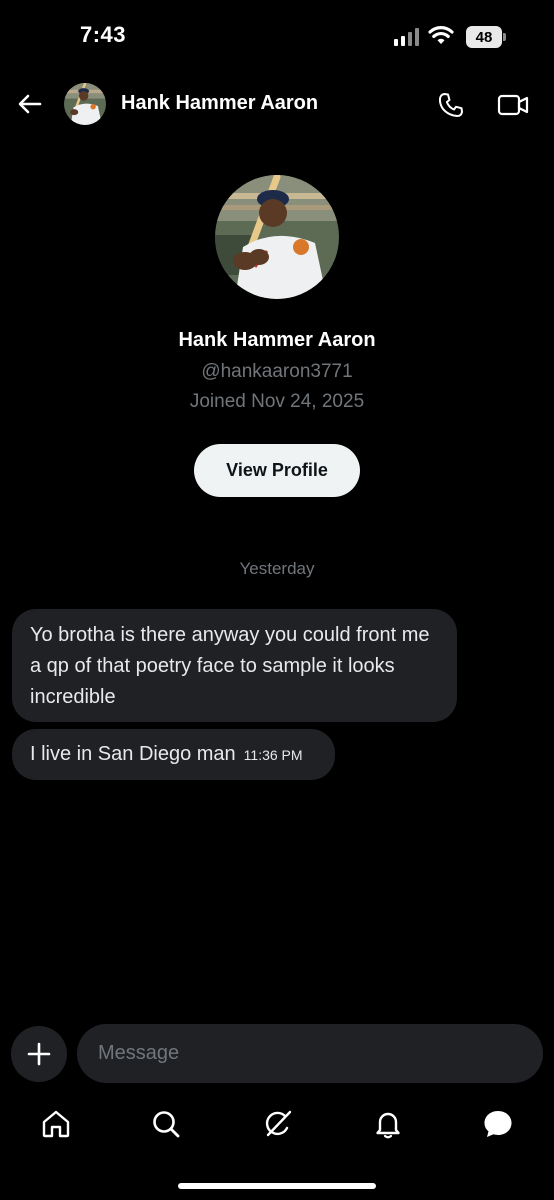 The width and height of the screenshot is (554, 1200). What do you see at coordinates (277, 470) in the screenshot?
I see `view-profile-button: View Profile` at bounding box center [277, 470].